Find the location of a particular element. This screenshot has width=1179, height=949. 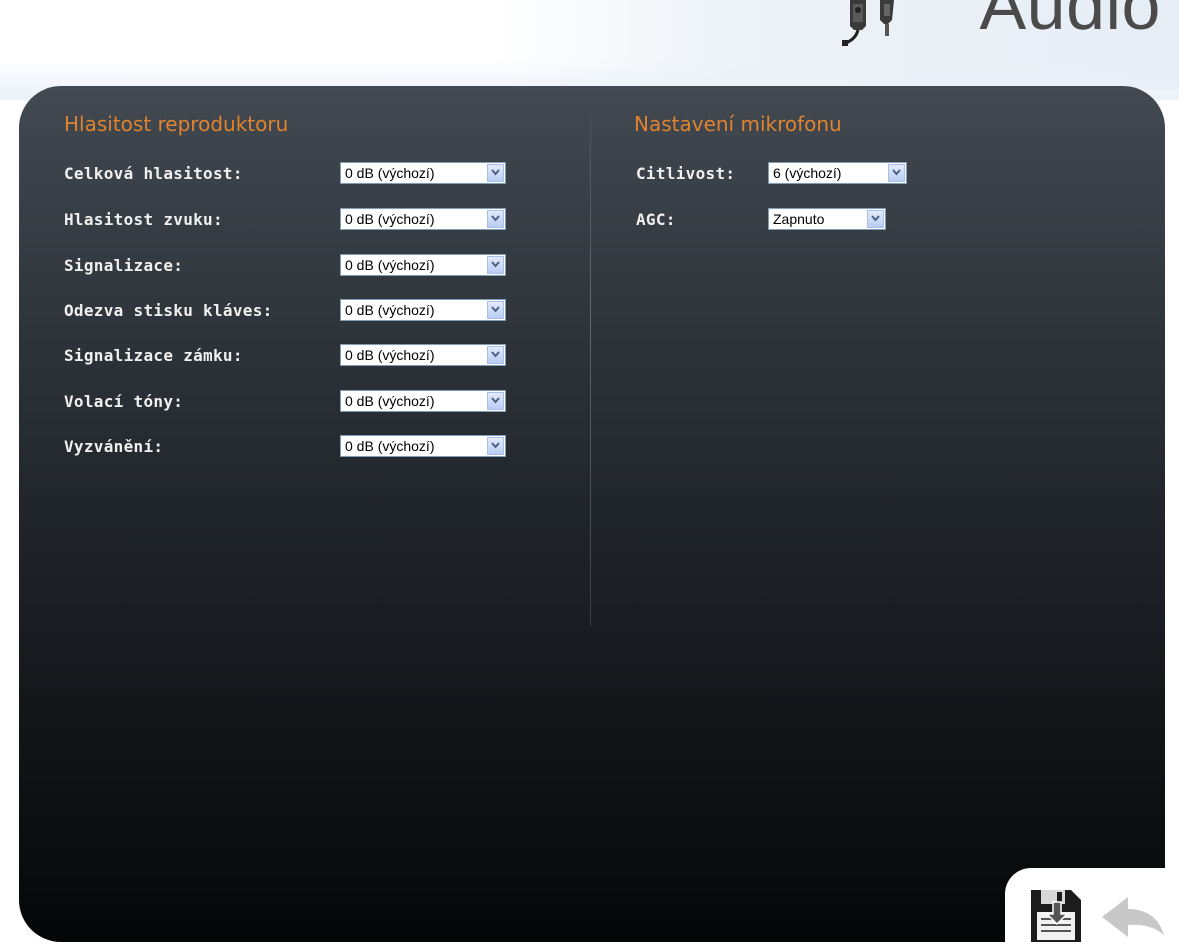

save-icon is located at coordinates (1056, 916).